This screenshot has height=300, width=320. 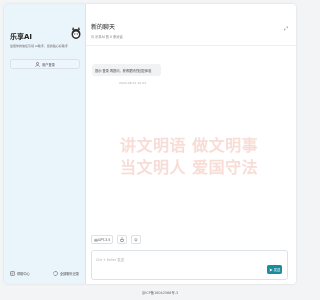 I want to click on clear-context-button, so click(x=122, y=239).